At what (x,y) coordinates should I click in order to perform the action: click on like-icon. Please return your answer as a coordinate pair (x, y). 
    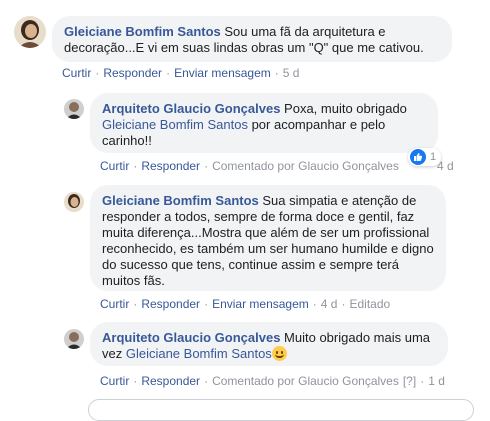
    Looking at the image, I should click on (418, 157).